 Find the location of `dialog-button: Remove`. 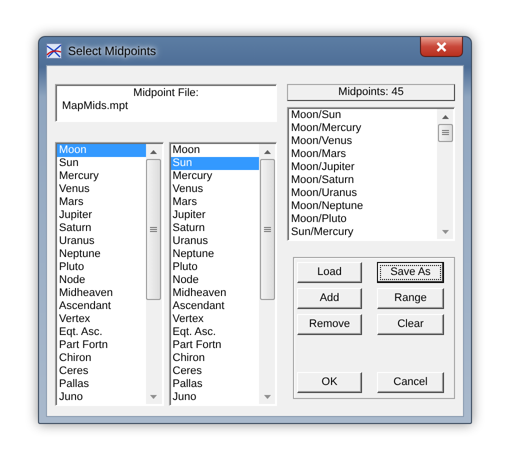

dialog-button: Remove is located at coordinates (329, 324).